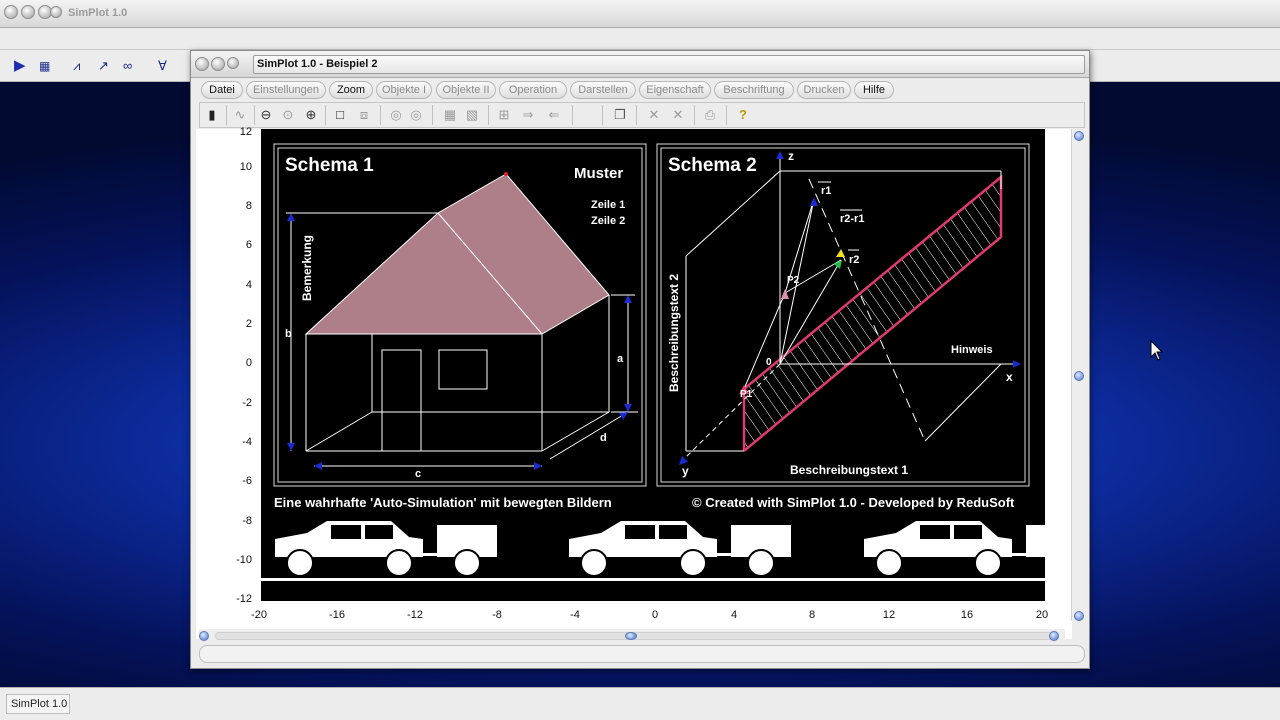 The height and width of the screenshot is (720, 1280). I want to click on vertical-scrollbar, so click(1079, 375).